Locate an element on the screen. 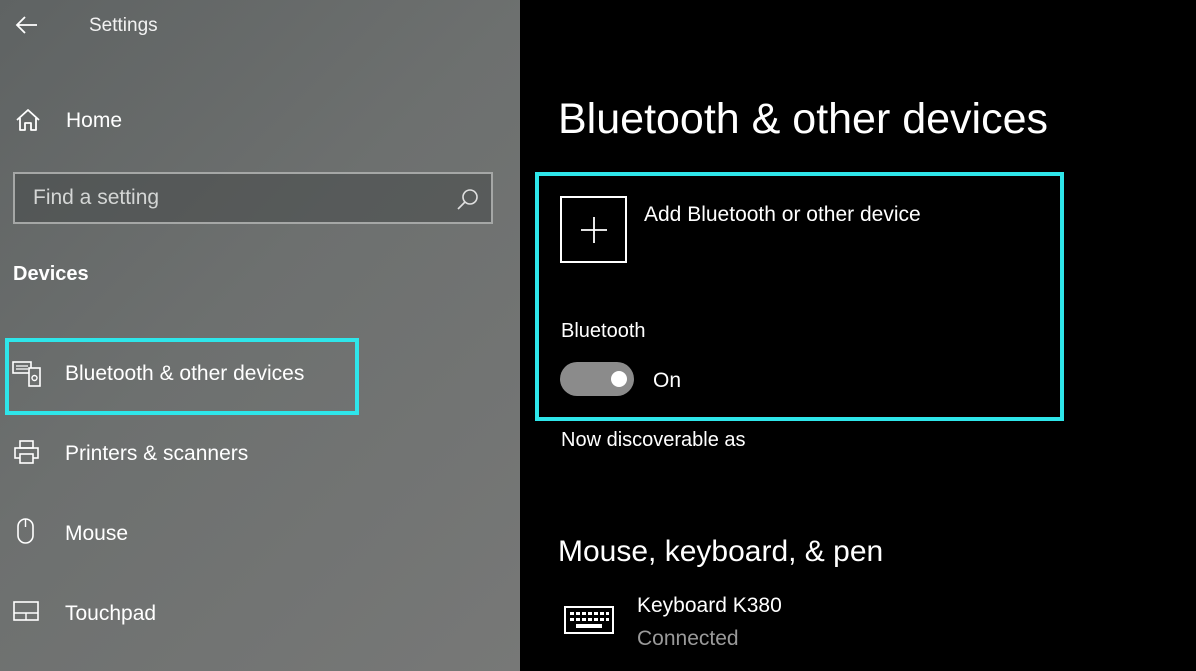  search-box is located at coordinates (253, 198).